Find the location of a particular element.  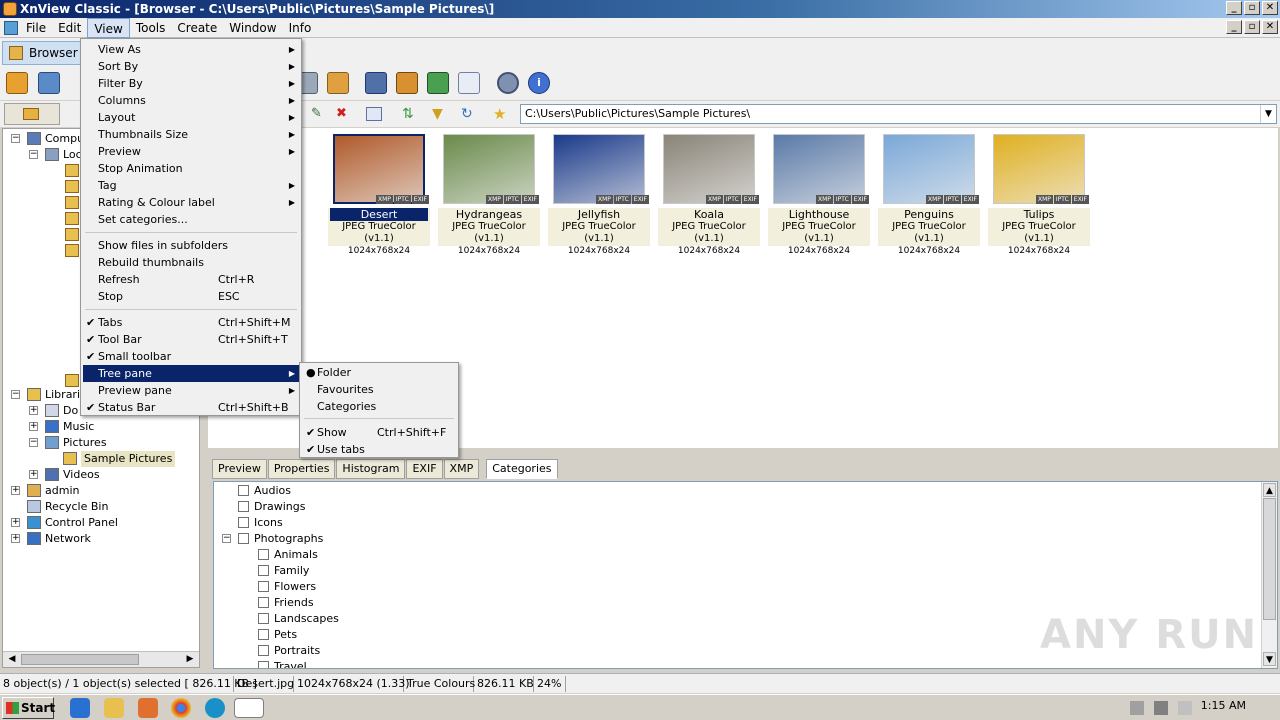

categories-scrollbar: ▲ ▼ is located at coordinates (1269, 575).